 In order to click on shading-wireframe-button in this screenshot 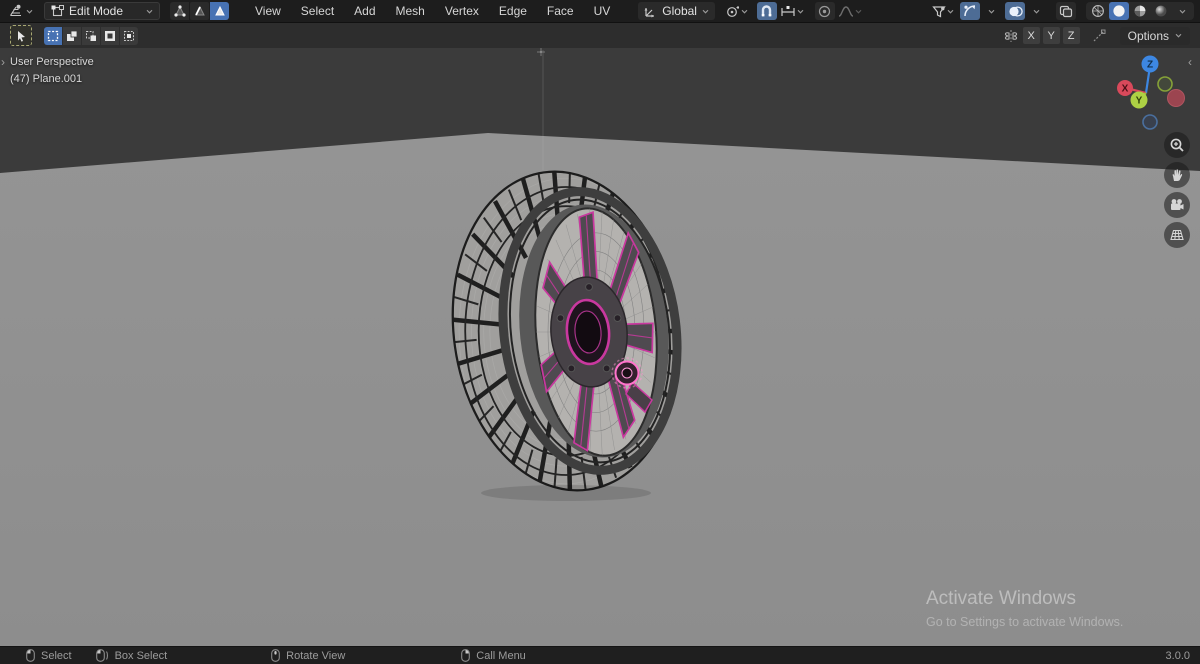, I will do `click(1098, 11)`.